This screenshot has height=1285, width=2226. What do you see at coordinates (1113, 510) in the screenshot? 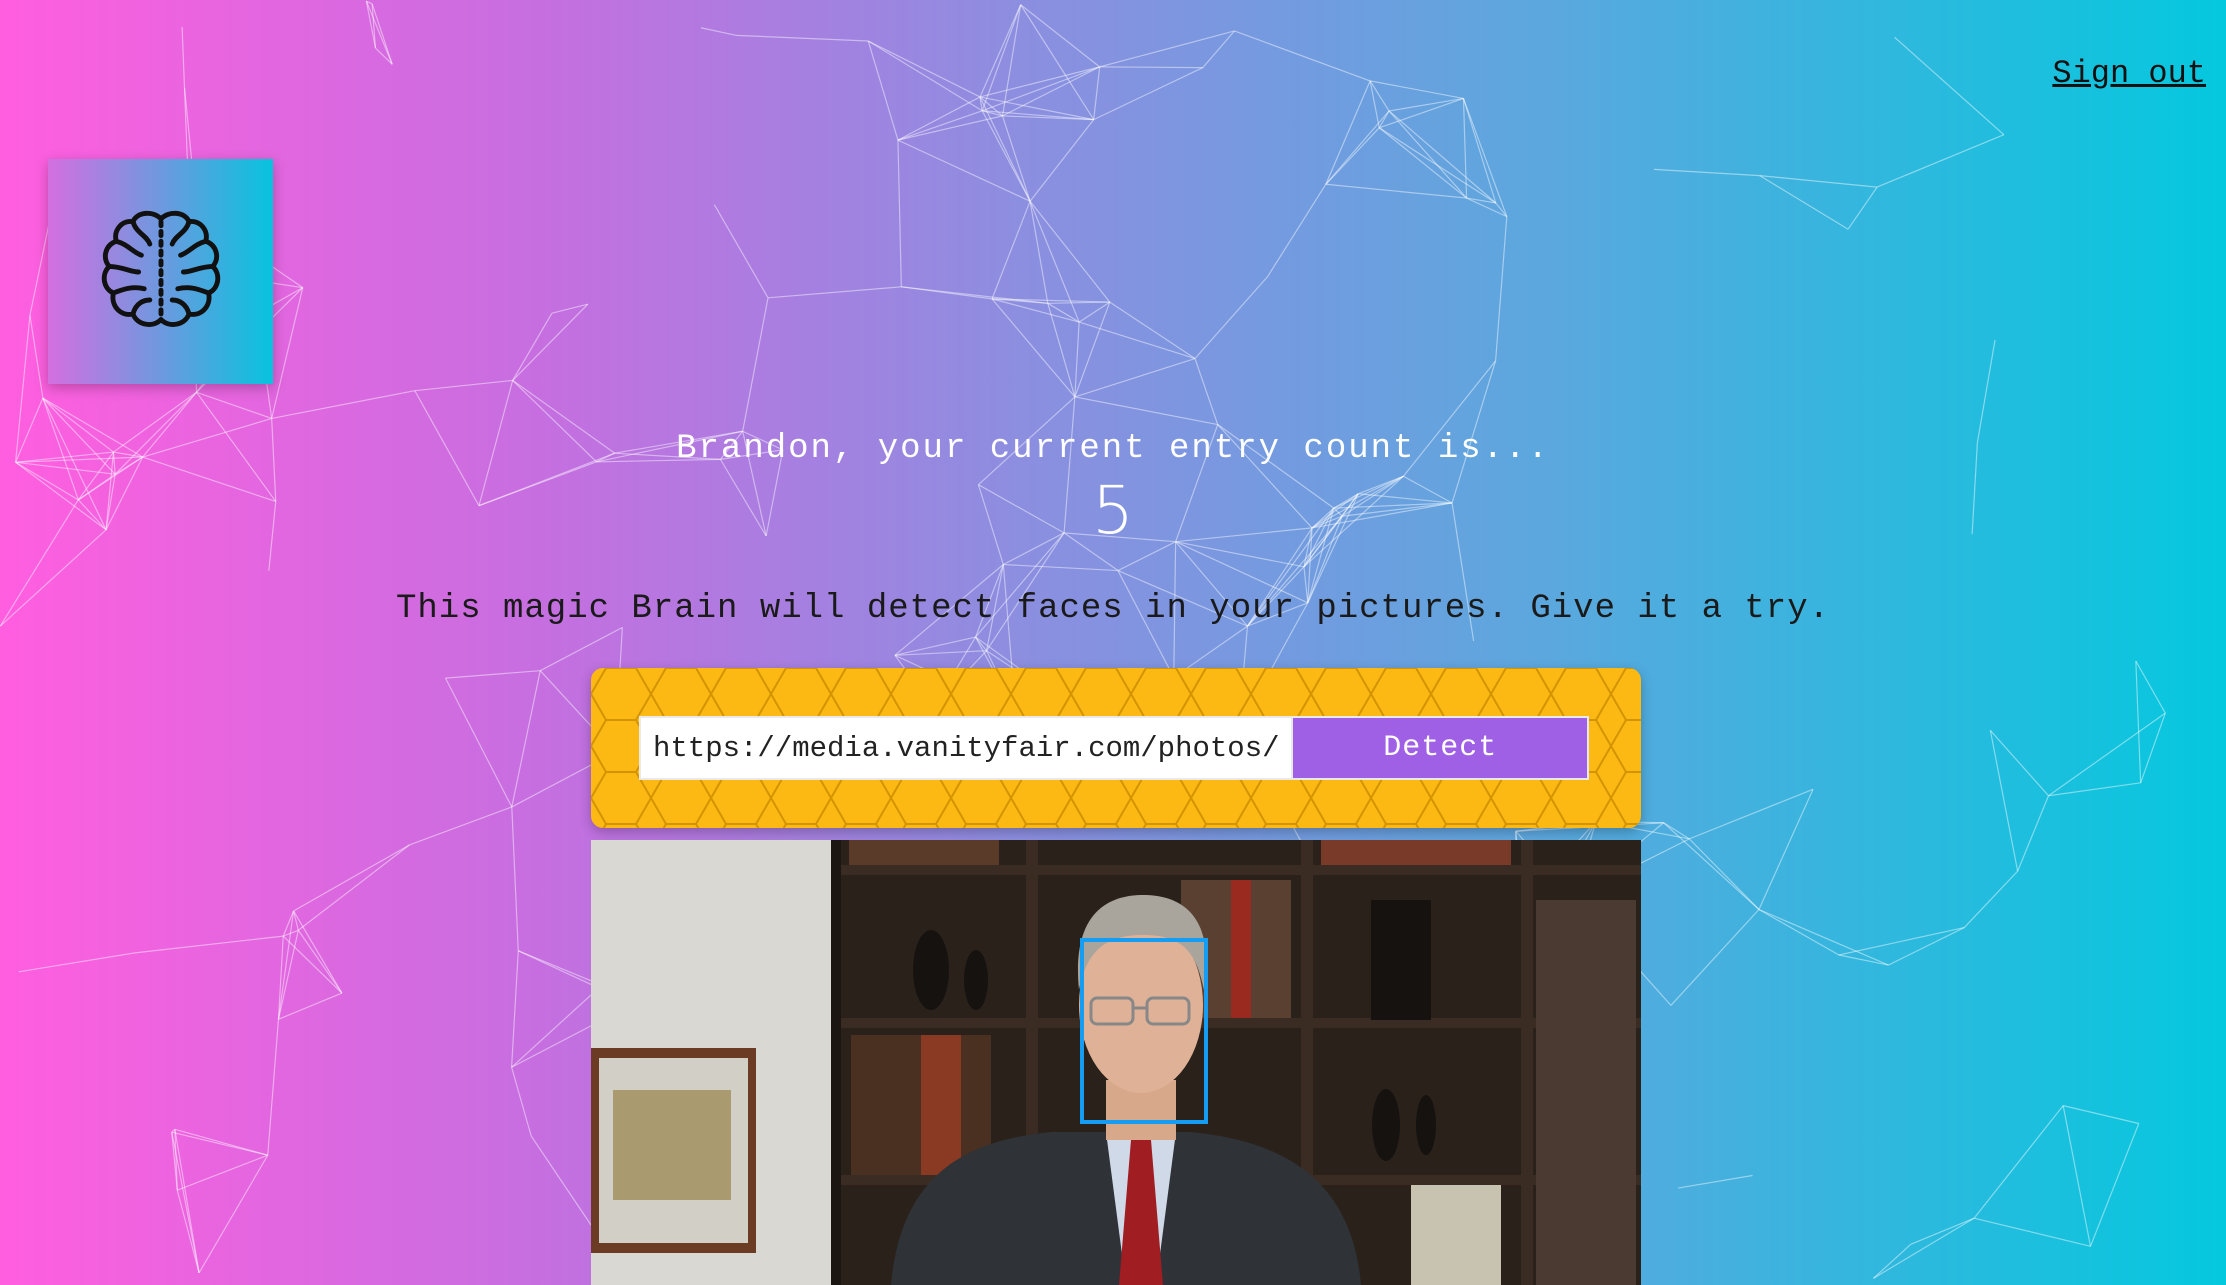
I see `entry-count-value: 5` at bounding box center [1113, 510].